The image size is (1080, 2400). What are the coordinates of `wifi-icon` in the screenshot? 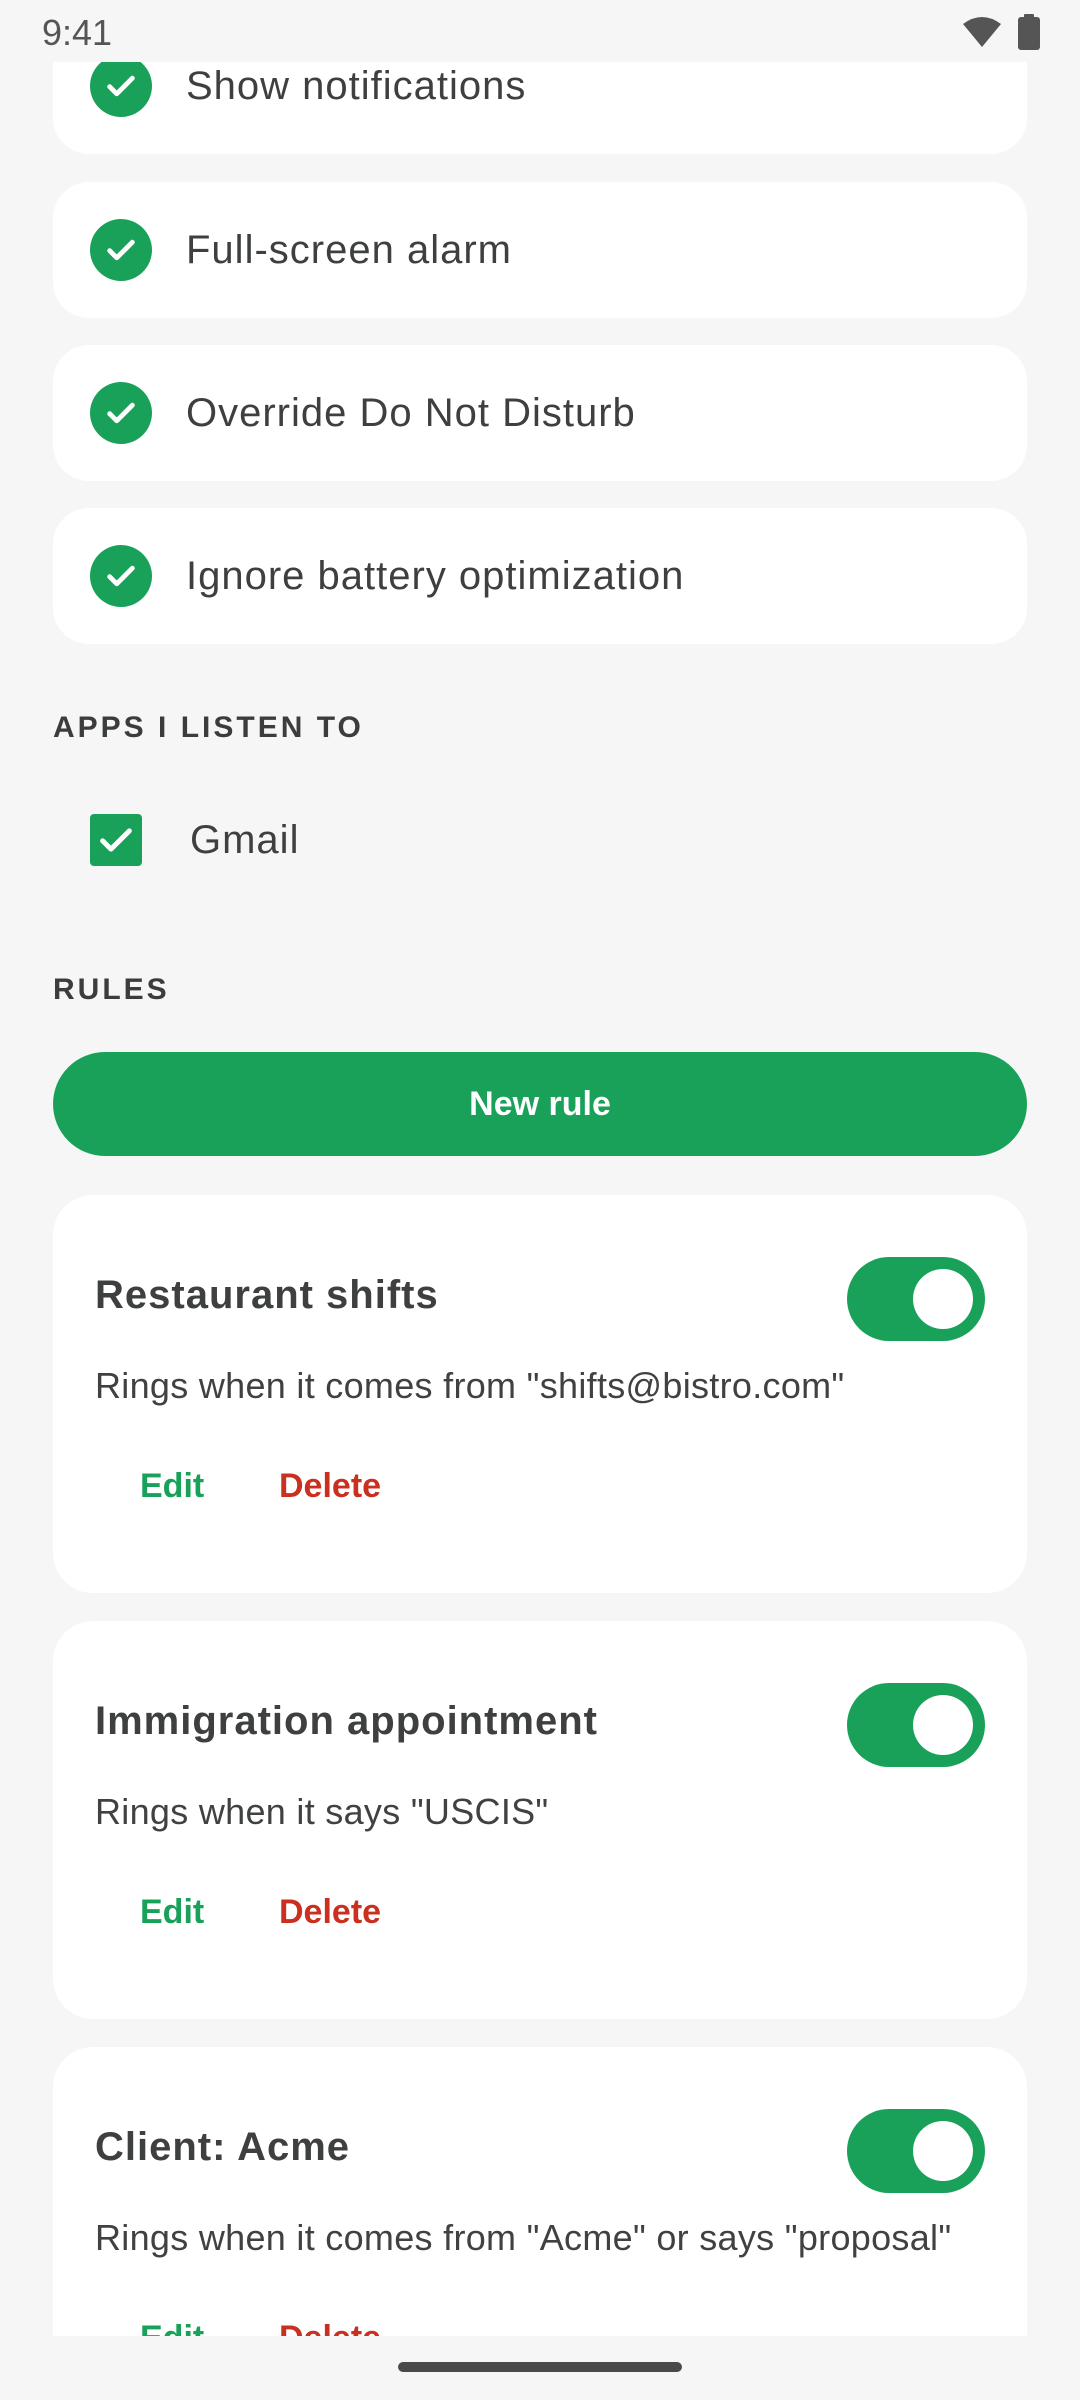 It's located at (982, 32).